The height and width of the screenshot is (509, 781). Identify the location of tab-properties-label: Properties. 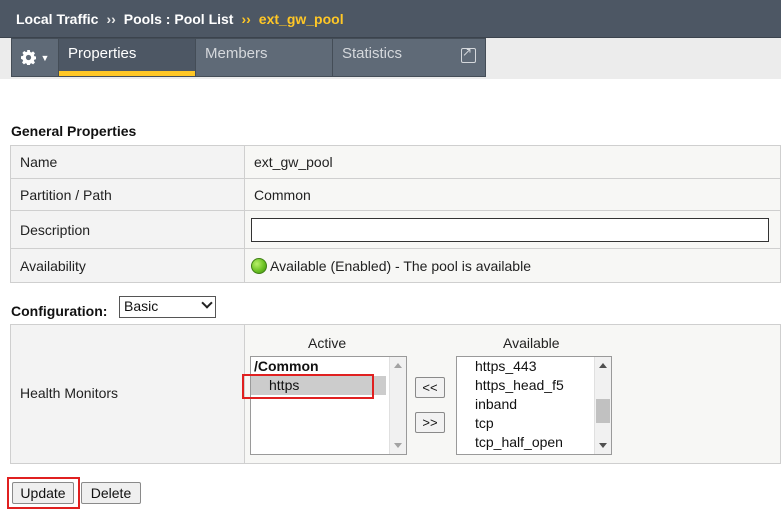
(102, 53).